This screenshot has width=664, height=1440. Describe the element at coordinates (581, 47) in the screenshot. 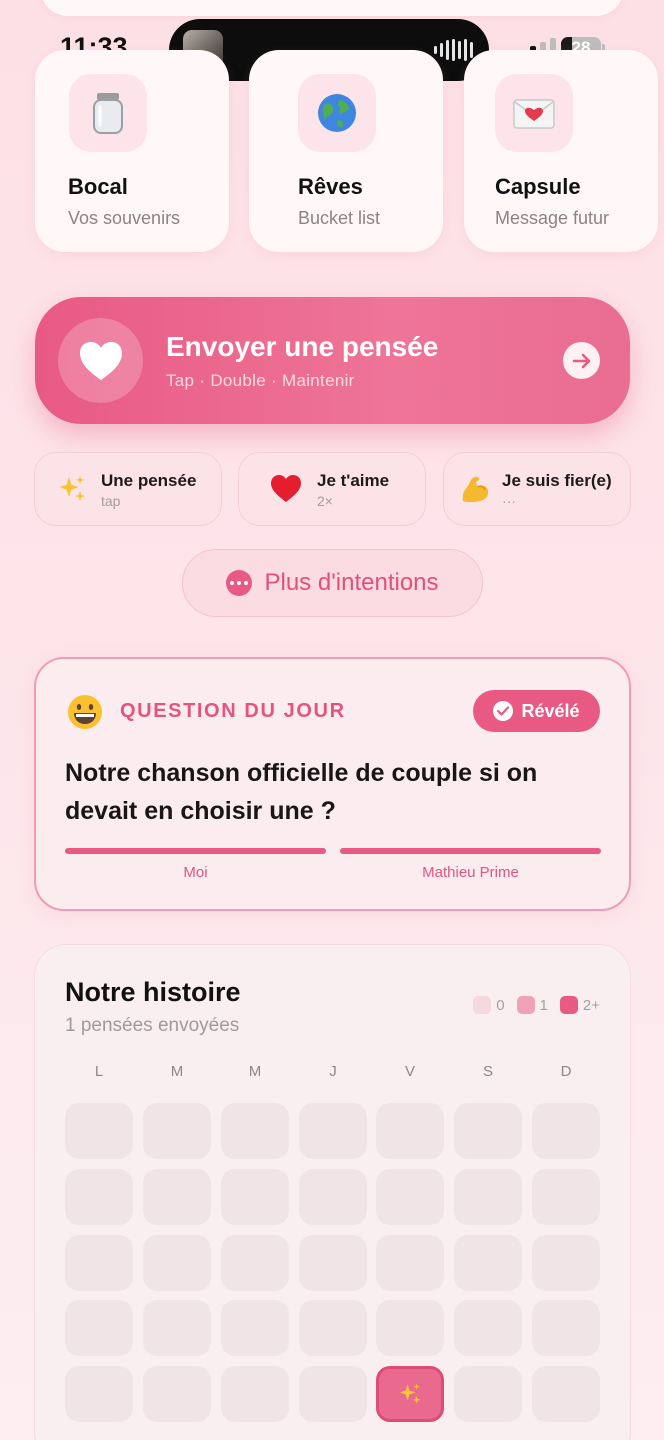

I see `battery-percent: 28` at that location.